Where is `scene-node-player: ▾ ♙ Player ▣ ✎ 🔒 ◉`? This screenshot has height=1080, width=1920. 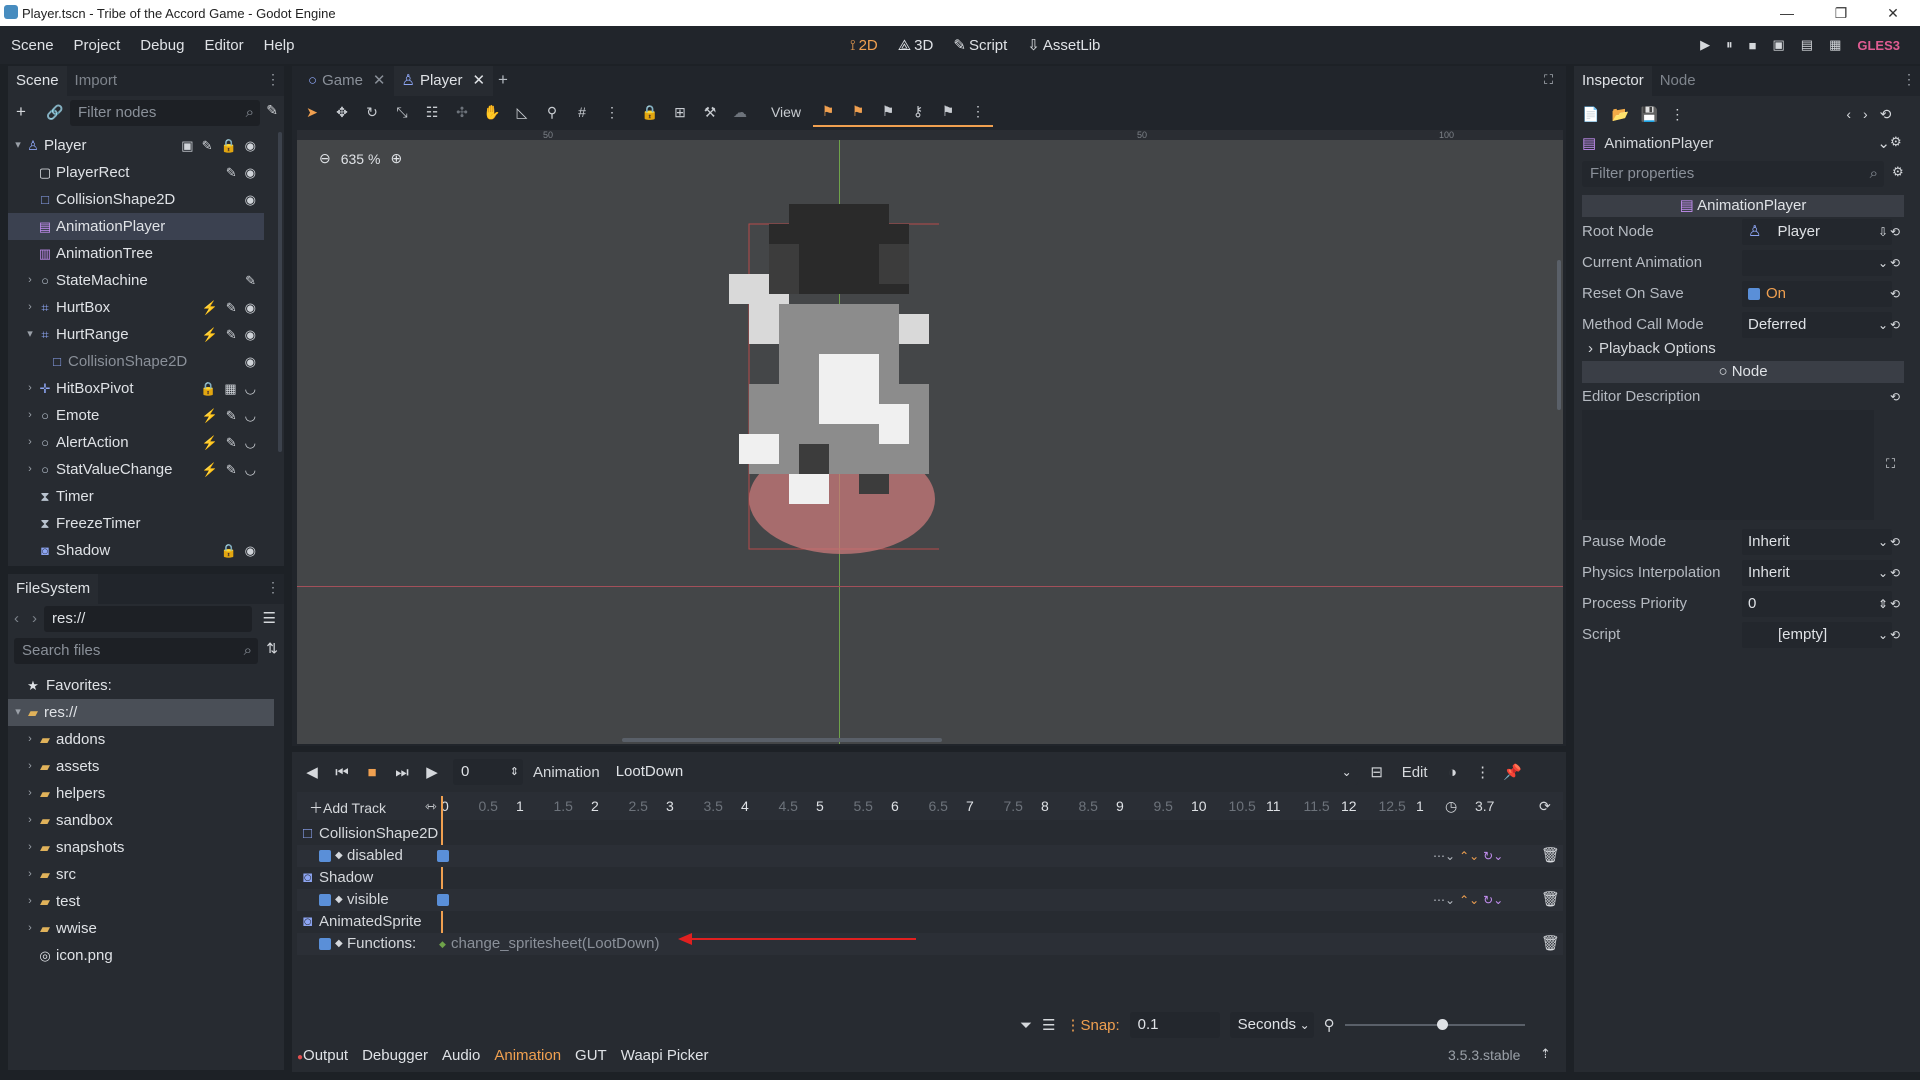 scene-node-player: ▾ ♙ Player ▣ ✎ 🔒 ◉ is located at coordinates (136, 145).